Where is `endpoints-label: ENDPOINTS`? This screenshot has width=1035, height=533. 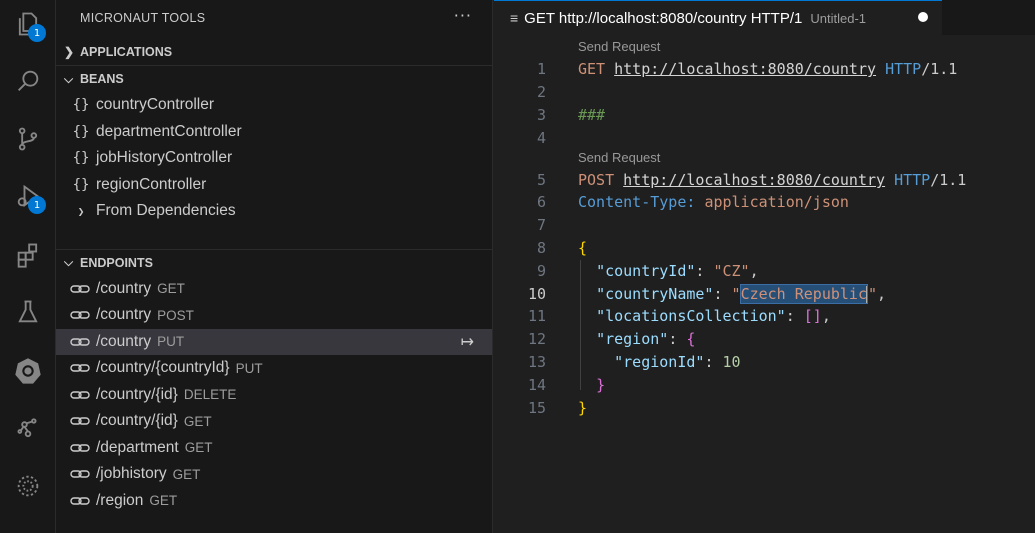 endpoints-label: ENDPOINTS is located at coordinates (116, 262).